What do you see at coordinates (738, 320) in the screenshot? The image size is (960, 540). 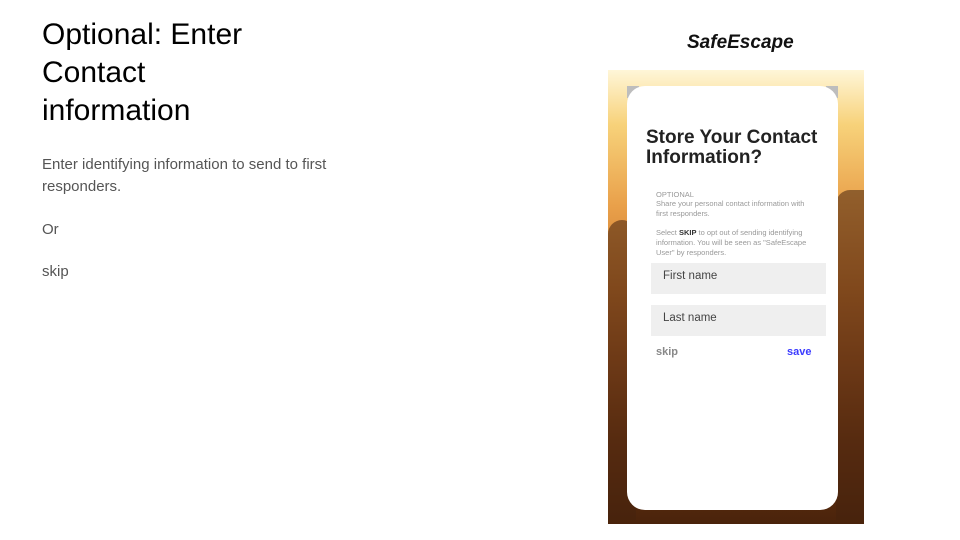 I see `last-name-input: Last name` at bounding box center [738, 320].